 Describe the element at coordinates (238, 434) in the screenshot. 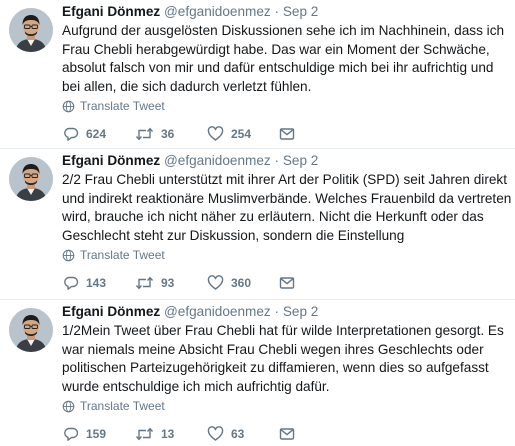

I see `like-count: 63` at that location.